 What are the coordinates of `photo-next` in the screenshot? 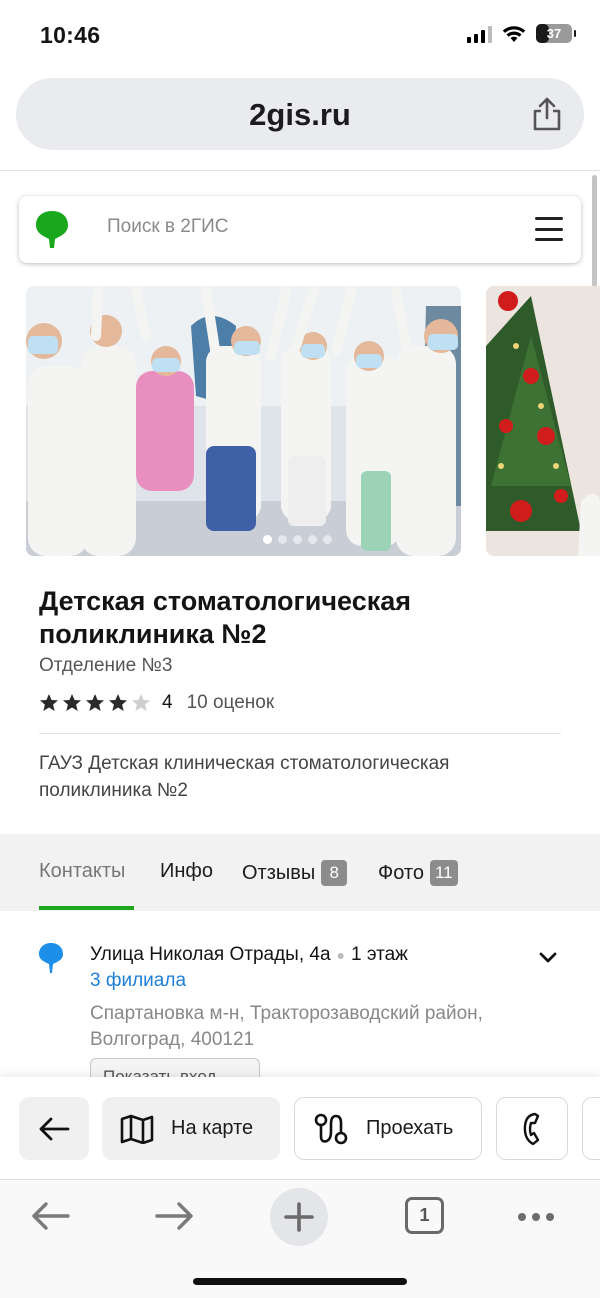 It's located at (543, 421).